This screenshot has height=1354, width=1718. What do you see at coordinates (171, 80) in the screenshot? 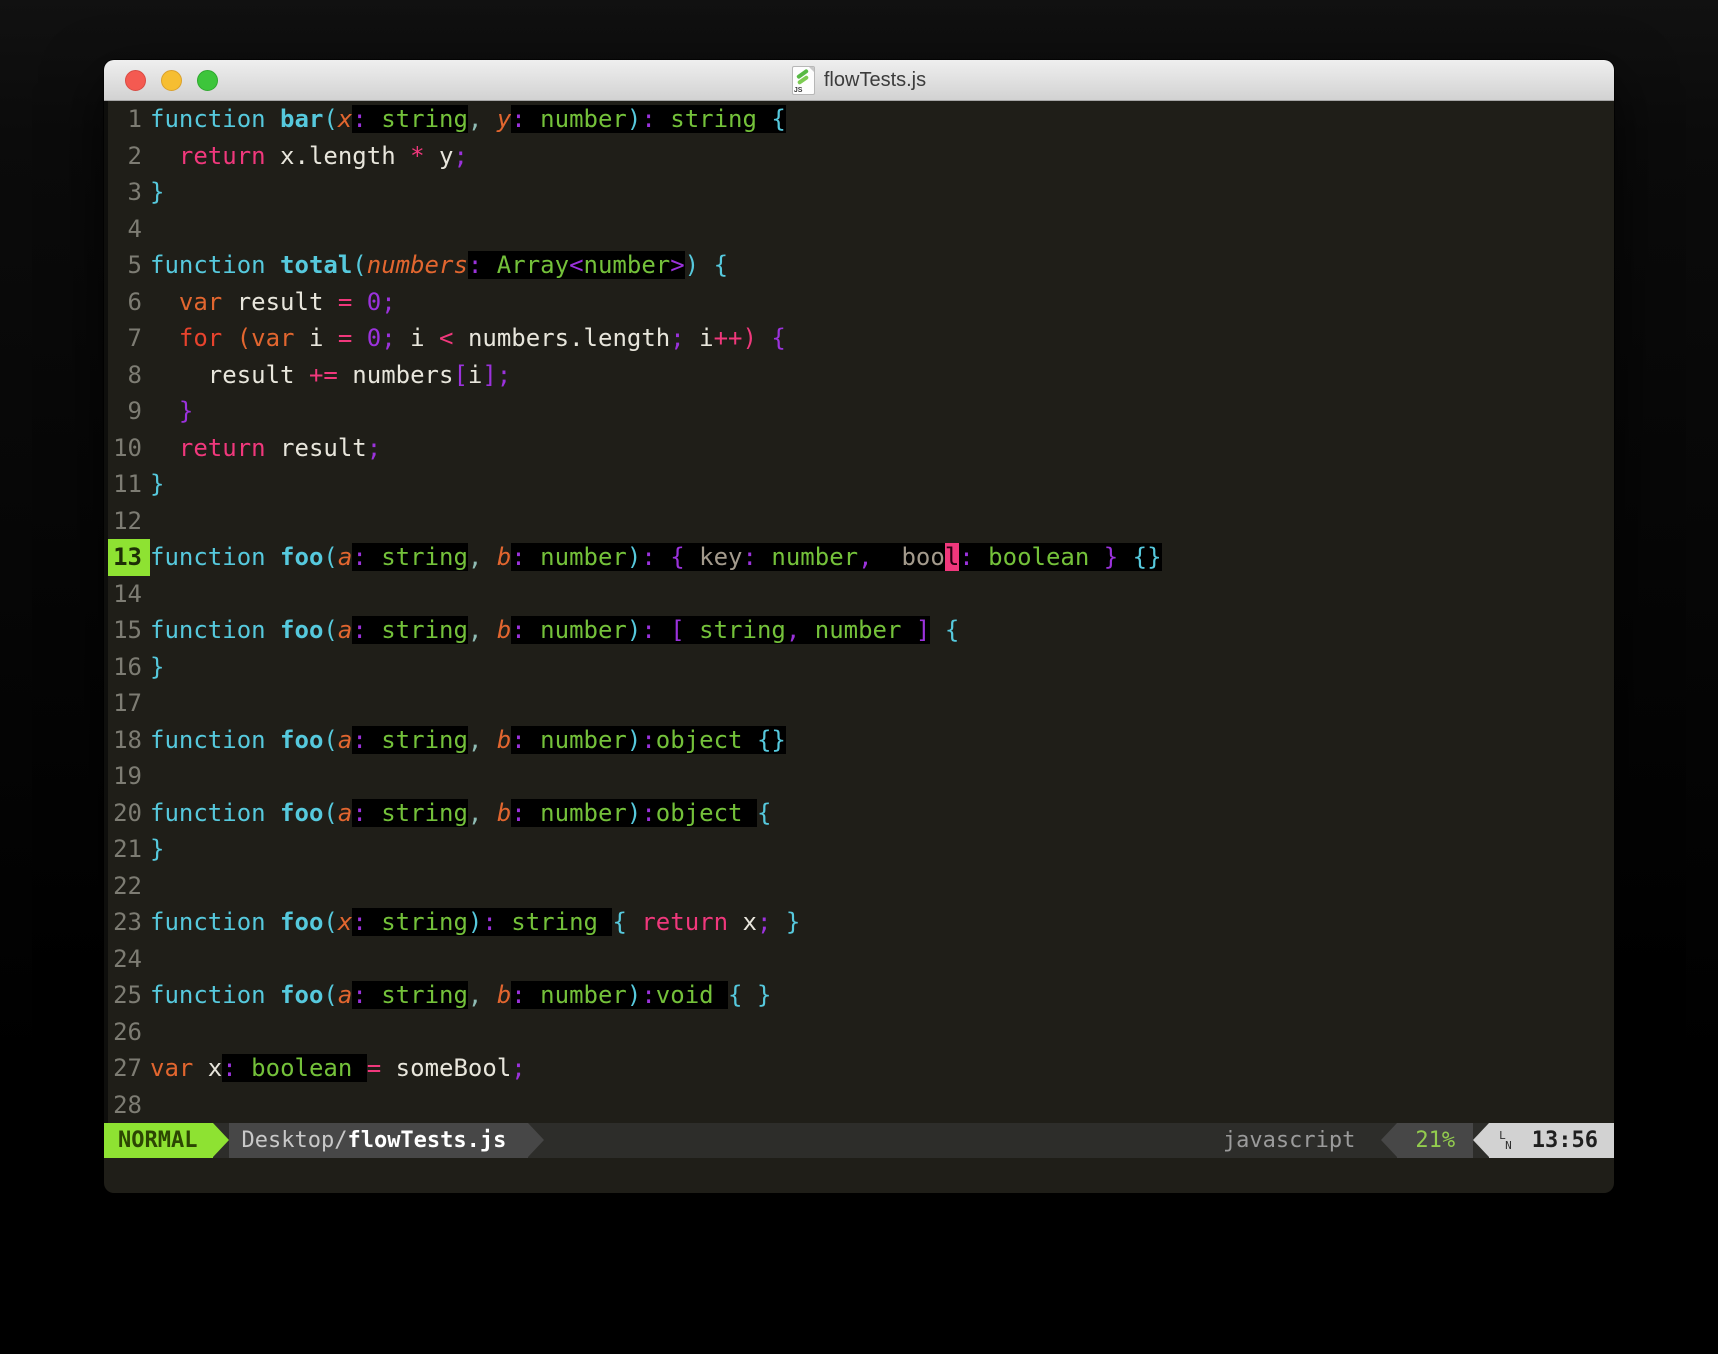
I see `minimize-button` at bounding box center [171, 80].